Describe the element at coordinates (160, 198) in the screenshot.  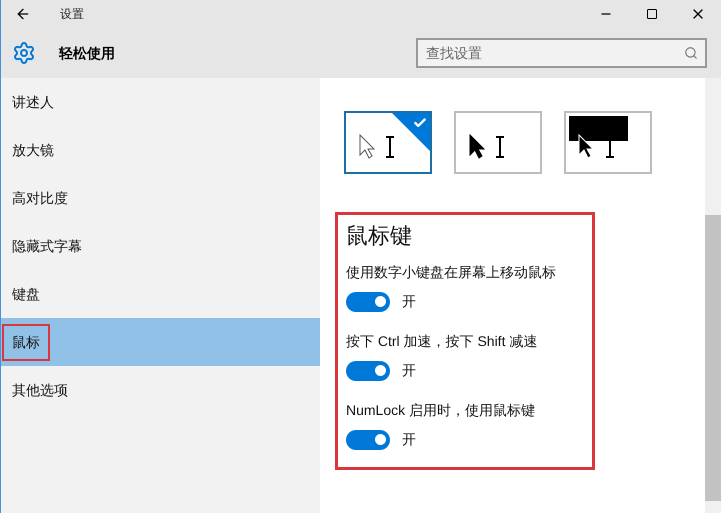
I see `sidebar-item: 高对比度` at that location.